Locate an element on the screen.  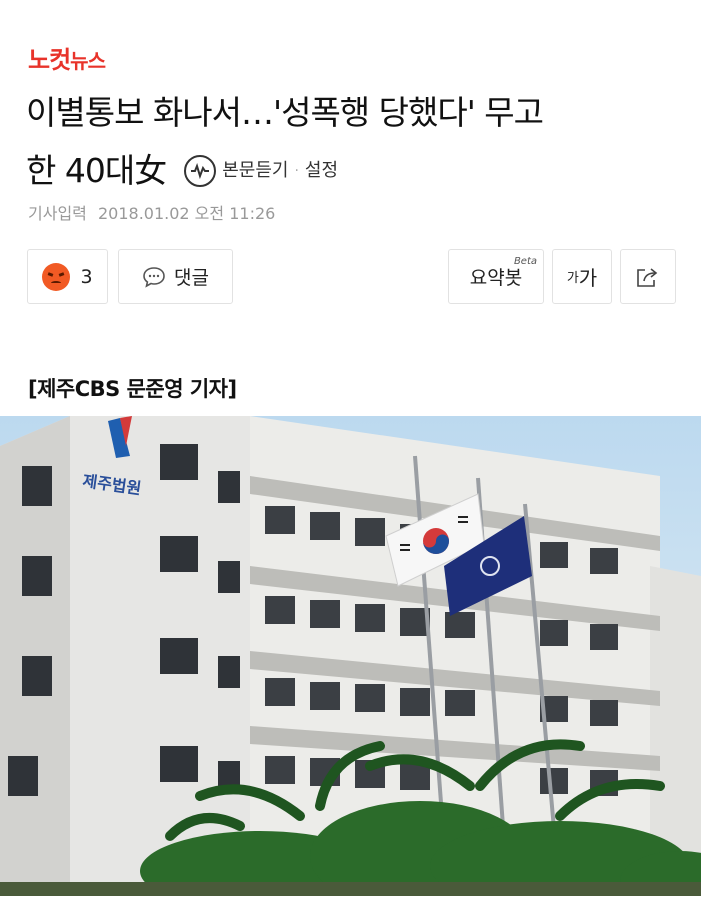
reporter-byline: [제주CBS 문준영 기자] is located at coordinates (132, 389).